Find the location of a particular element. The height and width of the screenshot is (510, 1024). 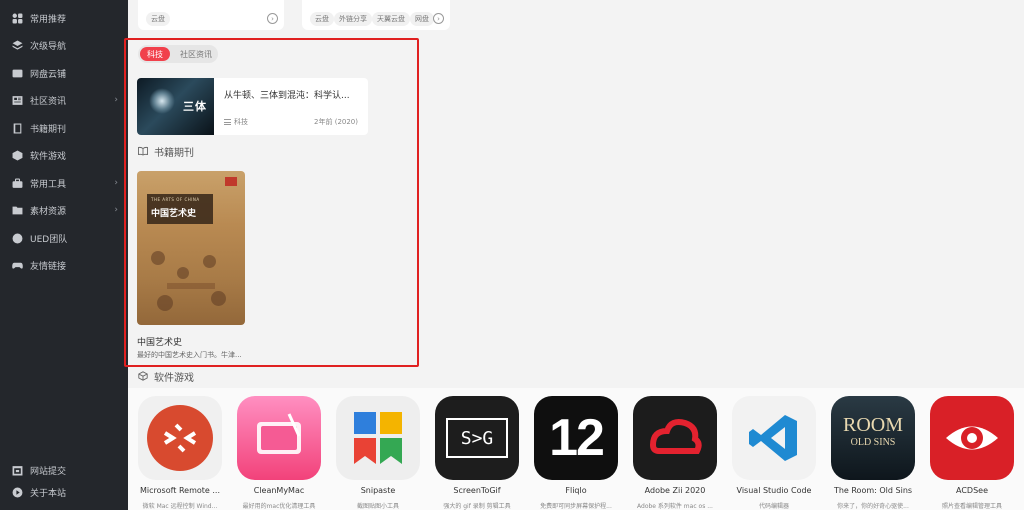

sidebar-item-community: 社区资讯 › is located at coordinates (64, 100).